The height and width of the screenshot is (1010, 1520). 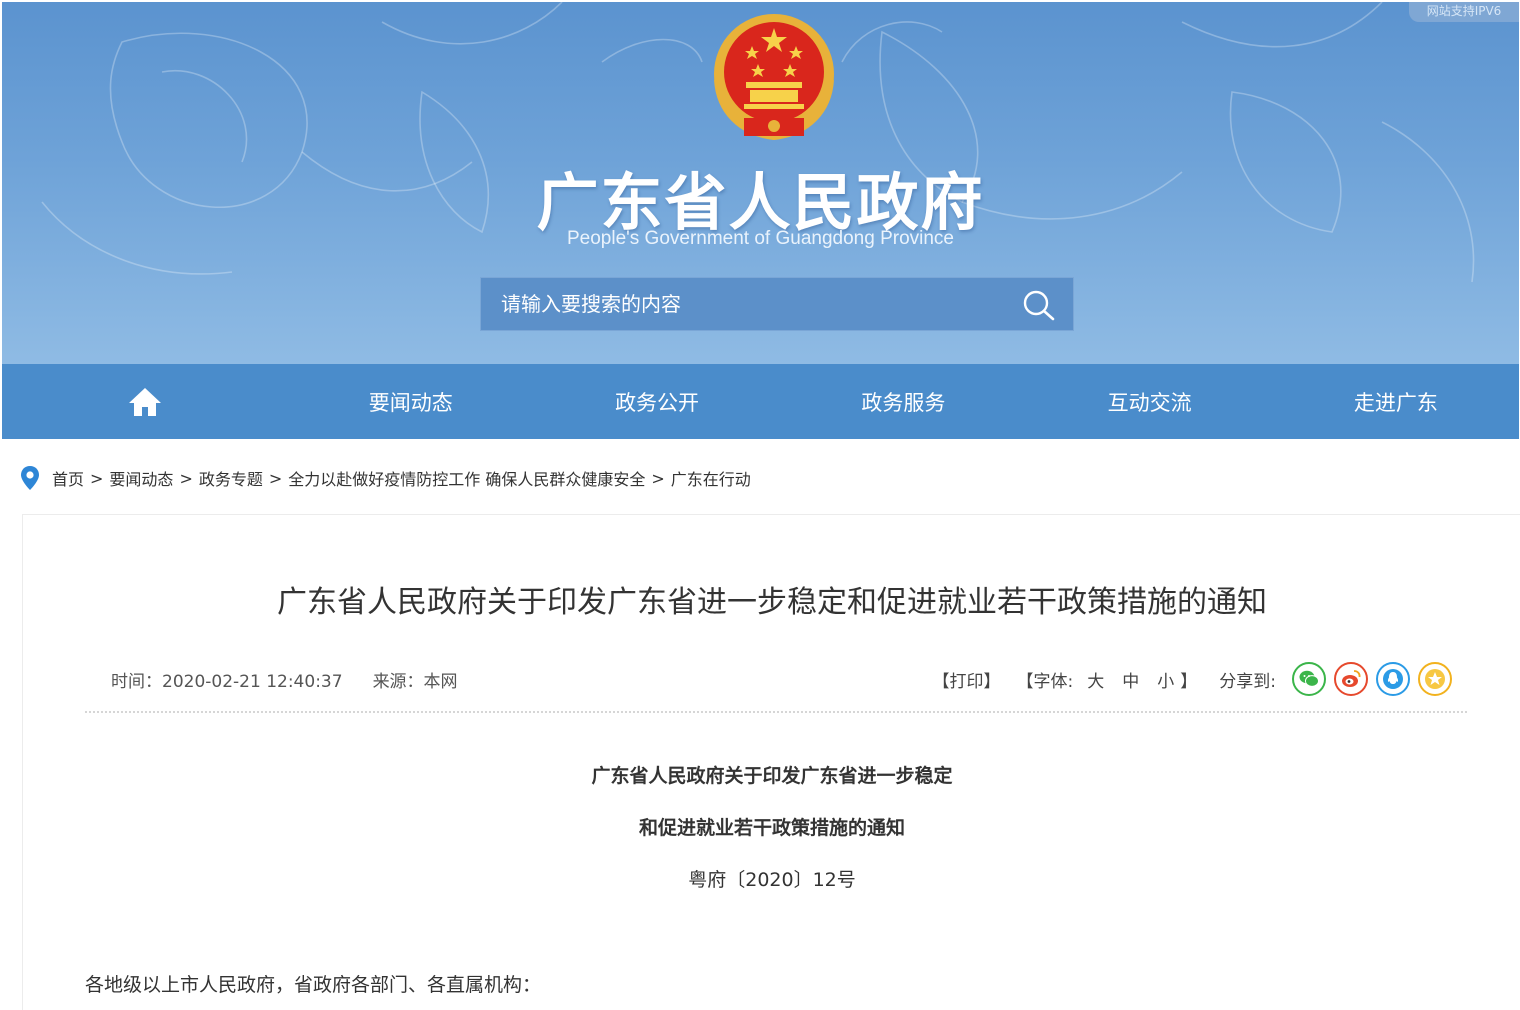 What do you see at coordinates (1130, 679) in the screenshot?
I see `font-size-medium: 中` at bounding box center [1130, 679].